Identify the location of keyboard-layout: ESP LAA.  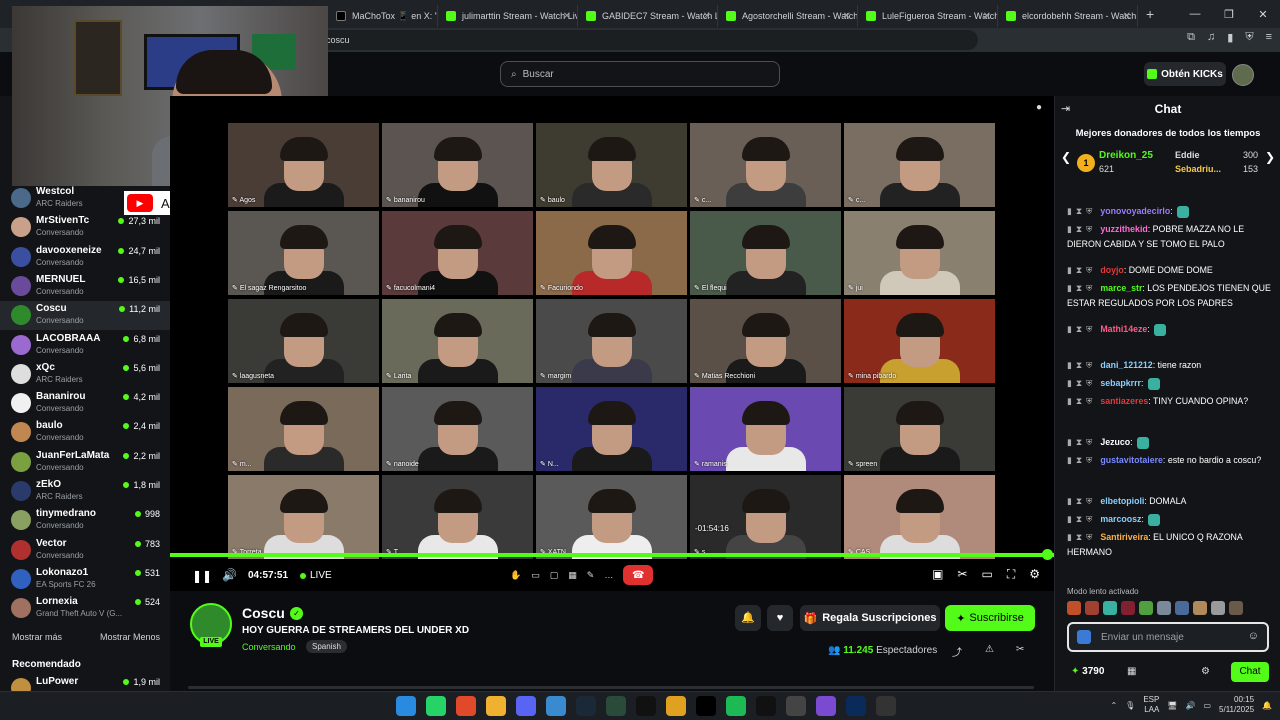
(1151, 705).